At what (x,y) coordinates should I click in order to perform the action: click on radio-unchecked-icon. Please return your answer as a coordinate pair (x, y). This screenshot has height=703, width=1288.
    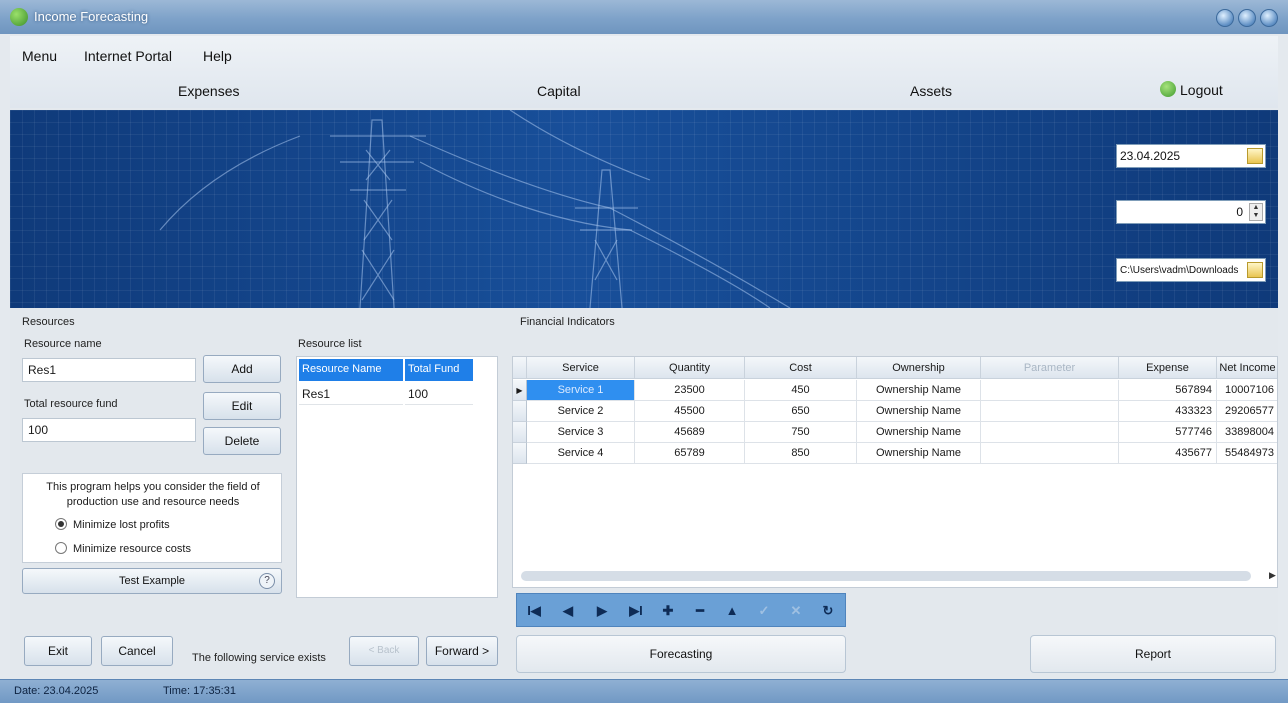
    Looking at the image, I should click on (61, 548).